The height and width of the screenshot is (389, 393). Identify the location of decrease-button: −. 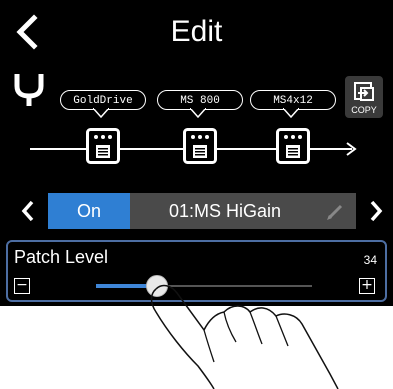
(22, 286).